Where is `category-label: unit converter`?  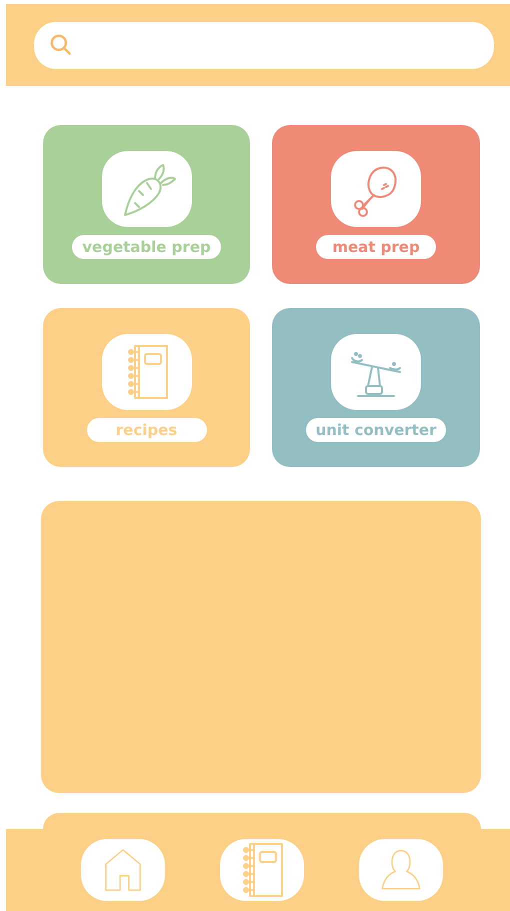 category-label: unit converter is located at coordinates (376, 430).